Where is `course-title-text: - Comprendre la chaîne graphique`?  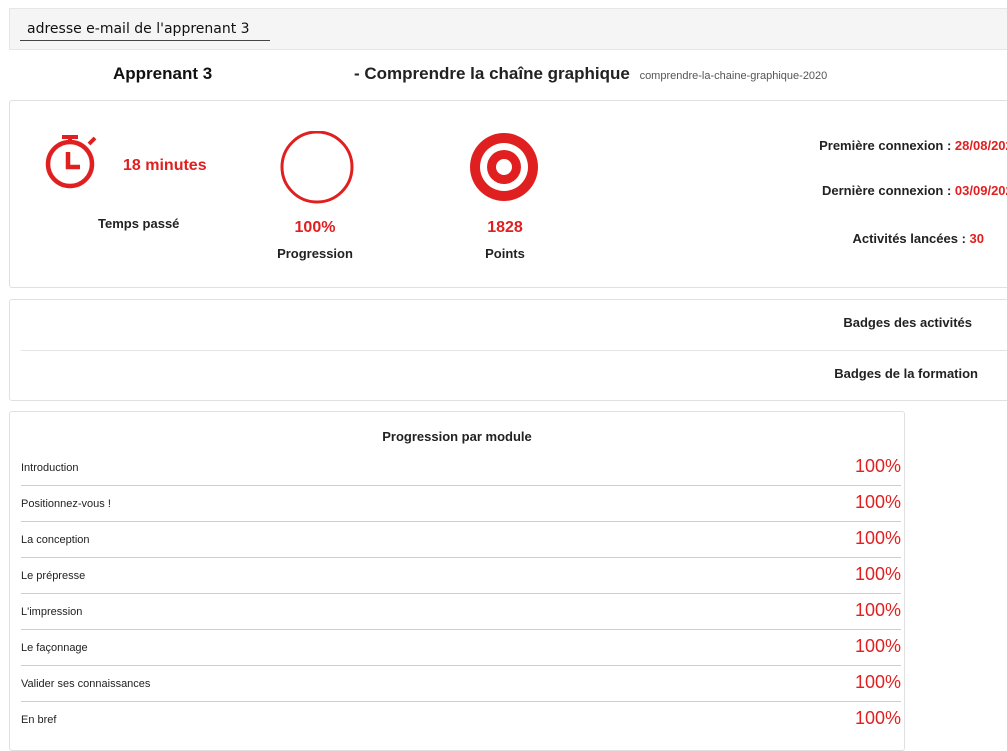
course-title-text: - Comprendre la chaîne graphique is located at coordinates (492, 73).